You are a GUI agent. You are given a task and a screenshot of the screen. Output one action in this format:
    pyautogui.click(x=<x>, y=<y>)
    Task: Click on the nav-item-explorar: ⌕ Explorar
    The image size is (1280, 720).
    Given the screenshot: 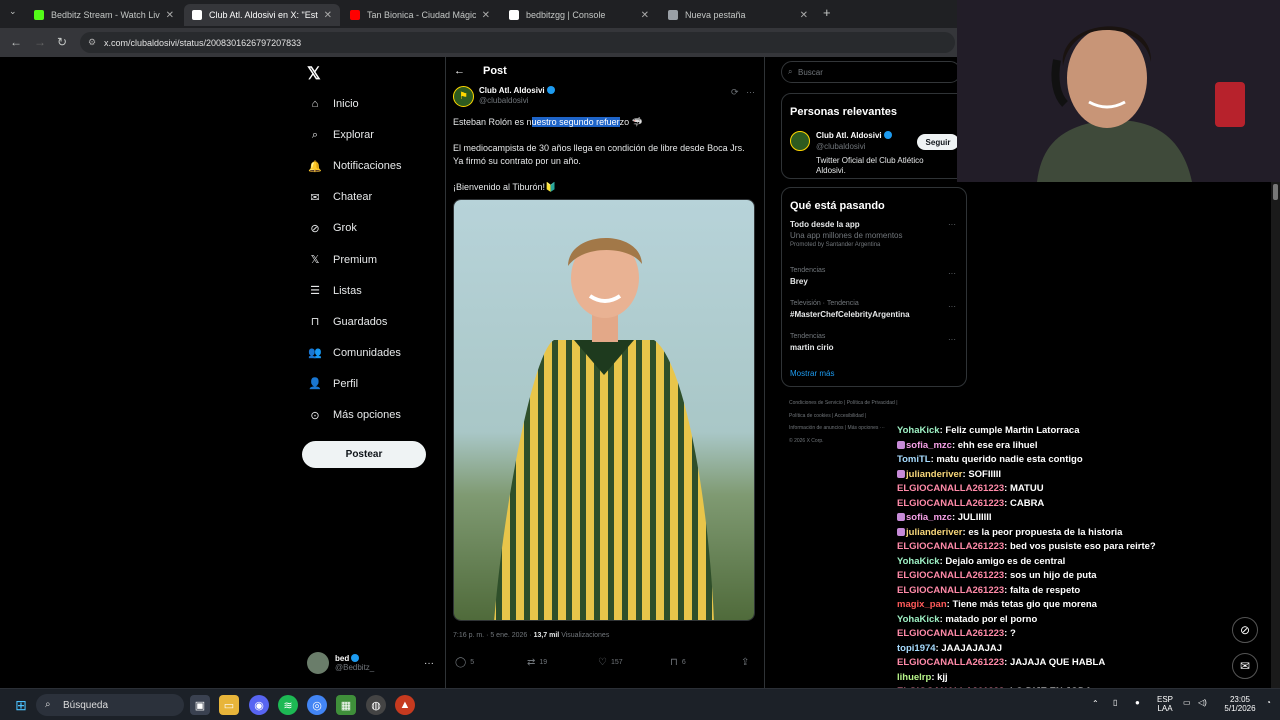 What is the action you would take?
    pyautogui.click(x=340, y=135)
    